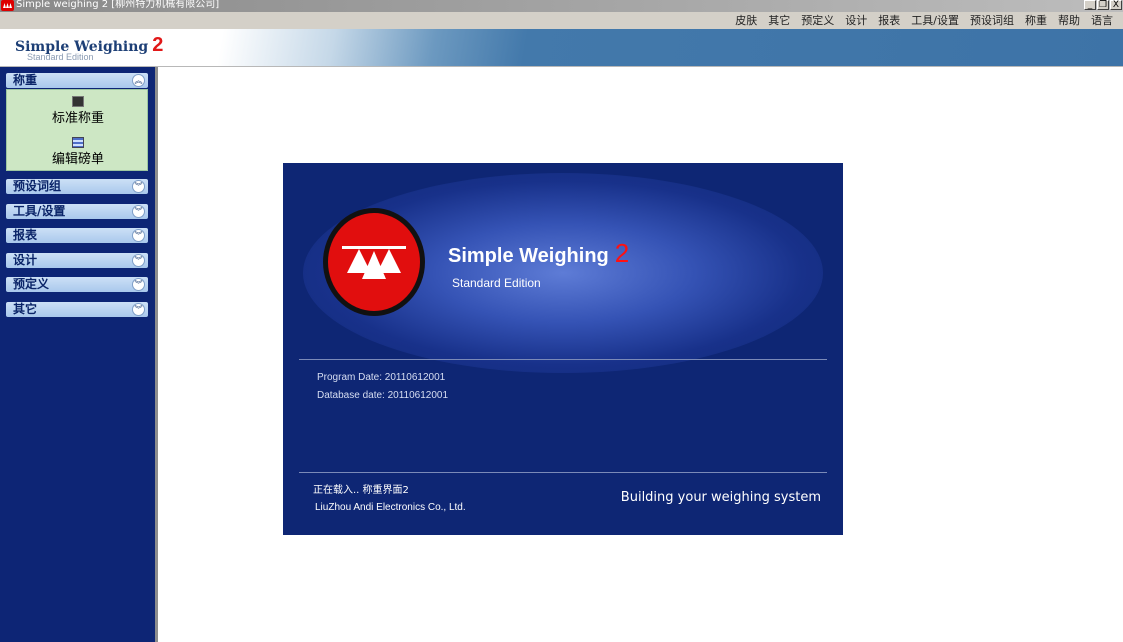  What do you see at coordinates (720, 497) in the screenshot?
I see `splash-slogan: Building your weighing system` at bounding box center [720, 497].